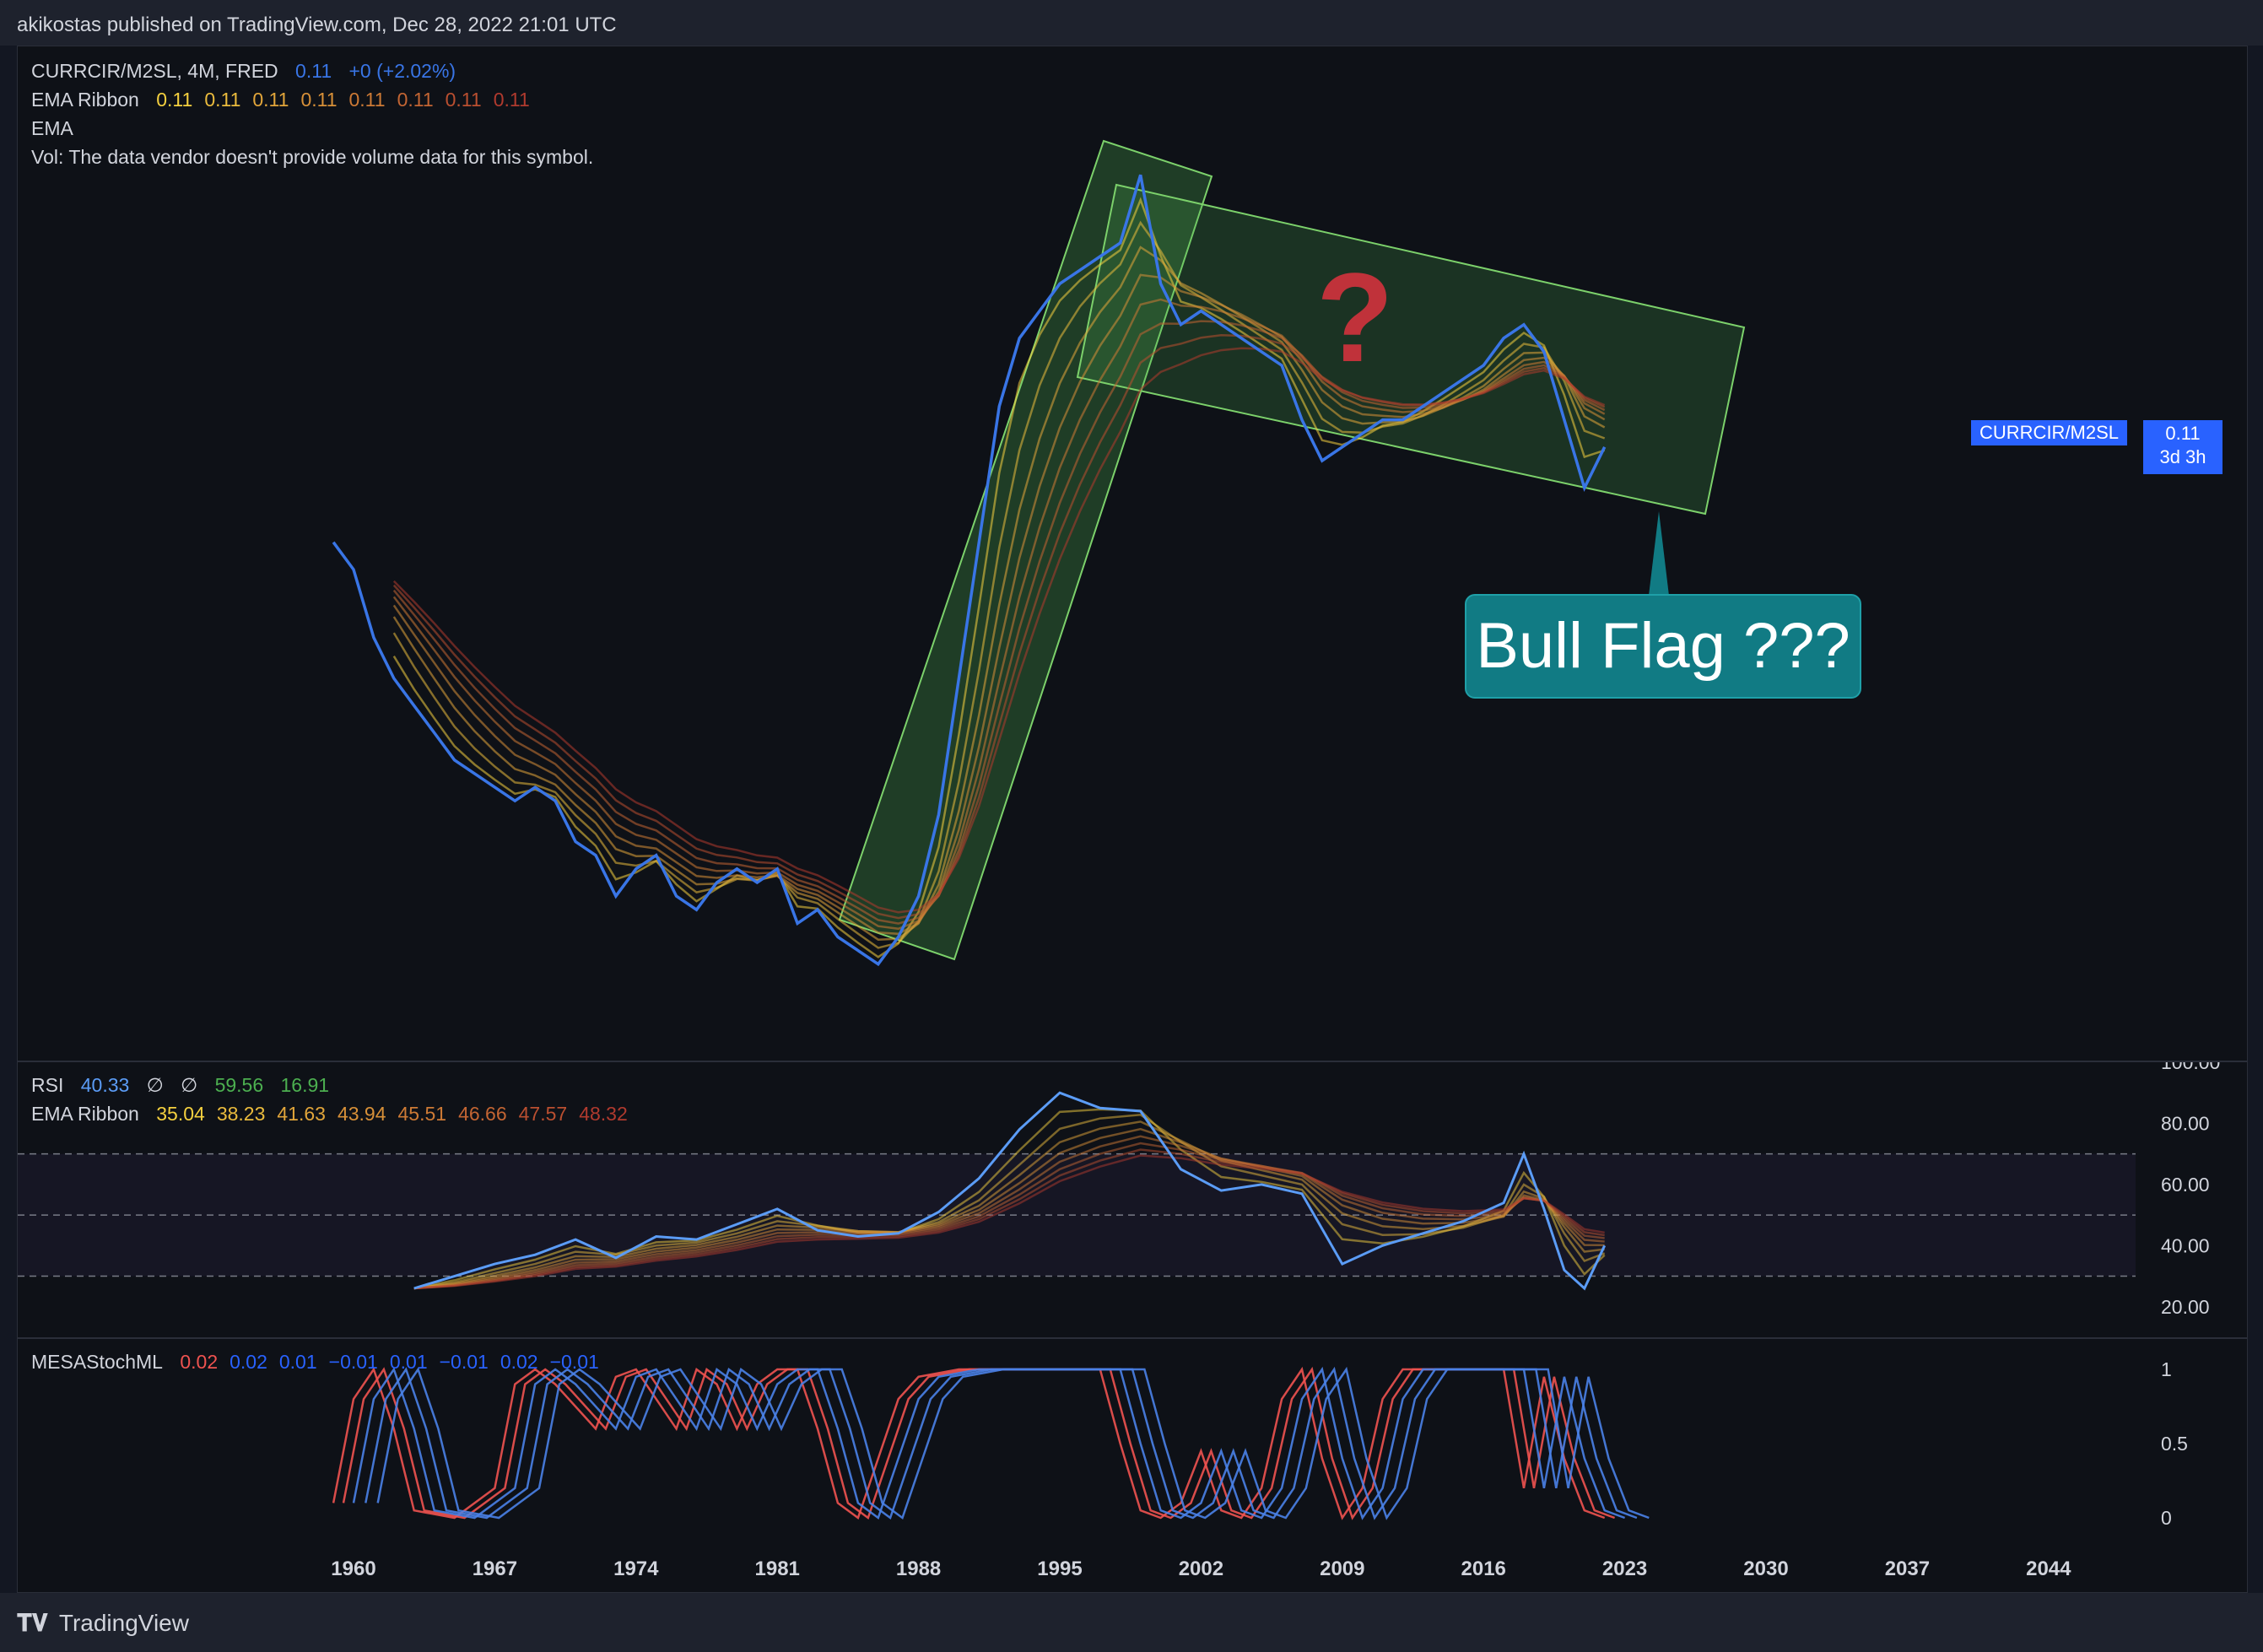  I want to click on rsi-value: 40.33, so click(105, 1085).